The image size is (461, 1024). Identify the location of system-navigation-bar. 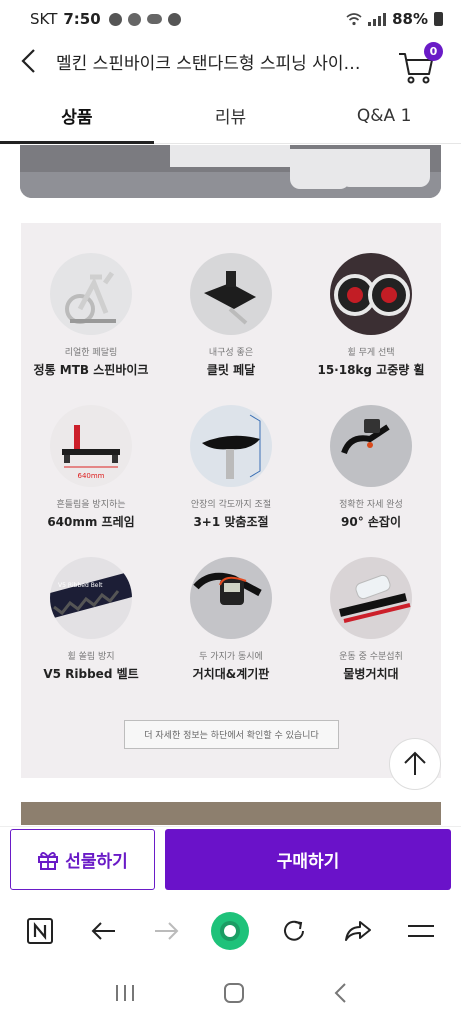
(230, 994).